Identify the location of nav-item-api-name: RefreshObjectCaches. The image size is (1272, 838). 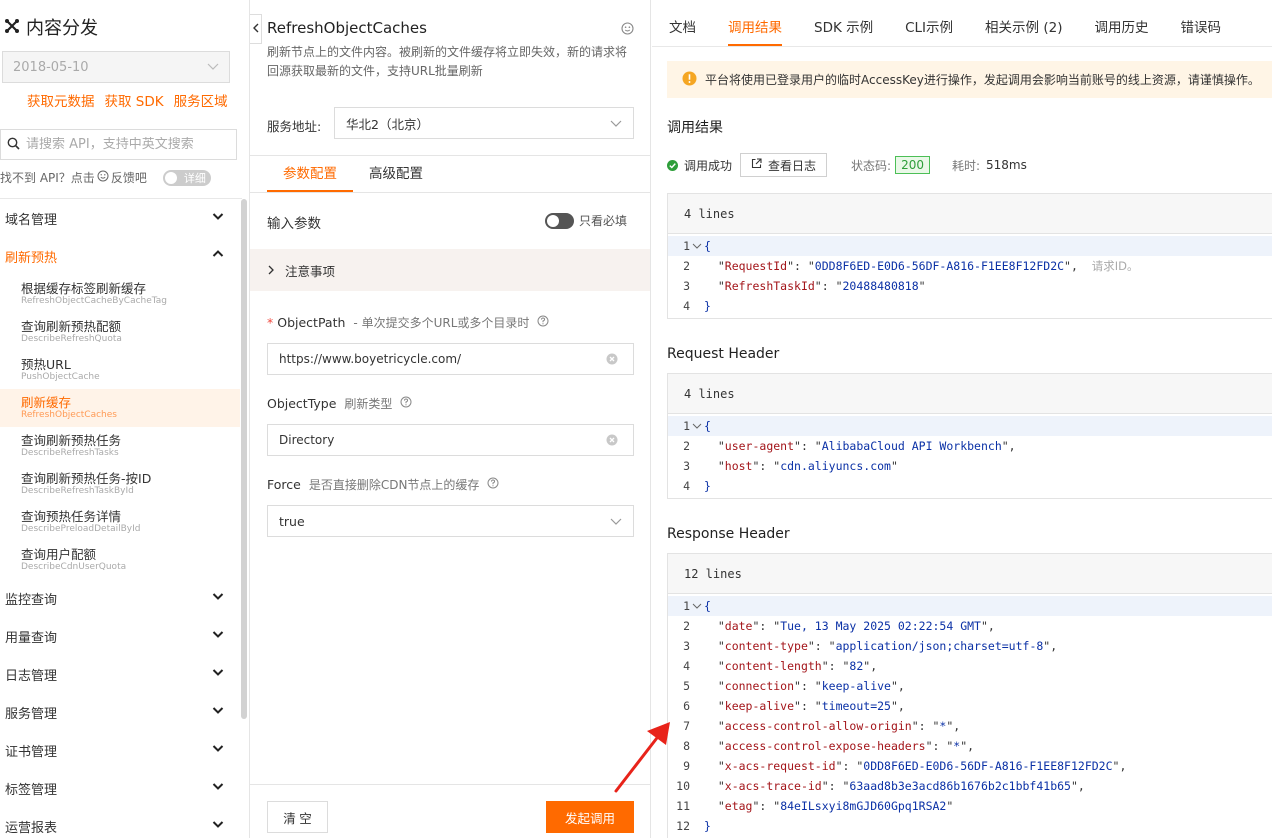
(69, 415).